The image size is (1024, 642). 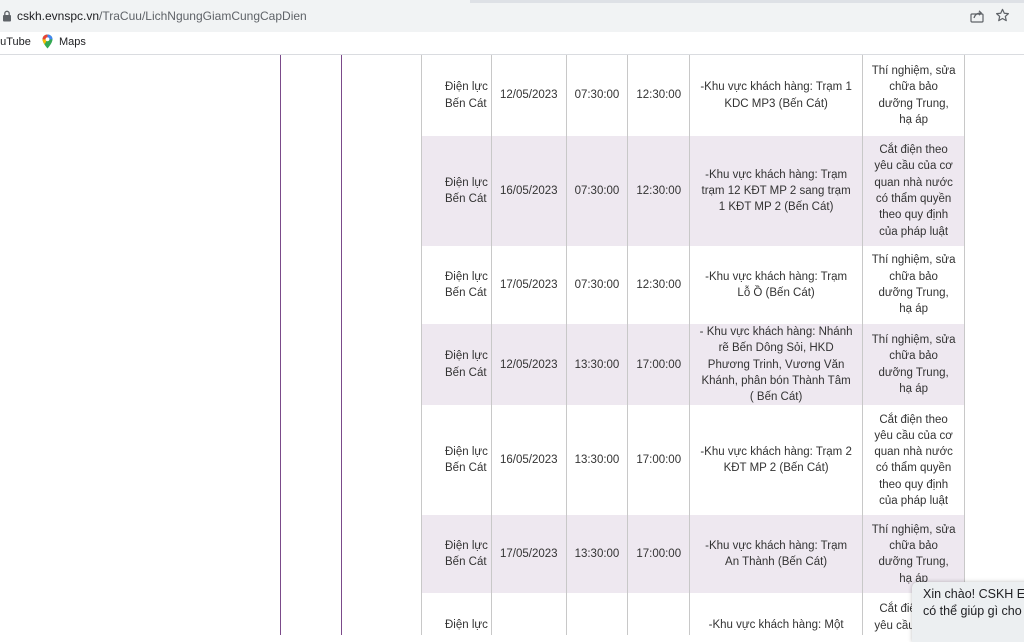 What do you see at coordinates (72, 41) in the screenshot?
I see `bookmark-maps-label: Maps` at bounding box center [72, 41].